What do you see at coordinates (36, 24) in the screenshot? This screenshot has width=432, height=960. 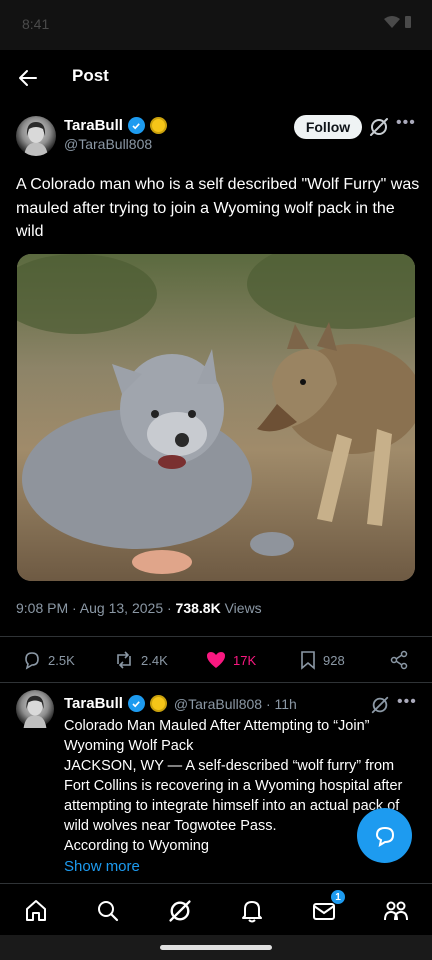 I see `status-time: 8:41` at bounding box center [36, 24].